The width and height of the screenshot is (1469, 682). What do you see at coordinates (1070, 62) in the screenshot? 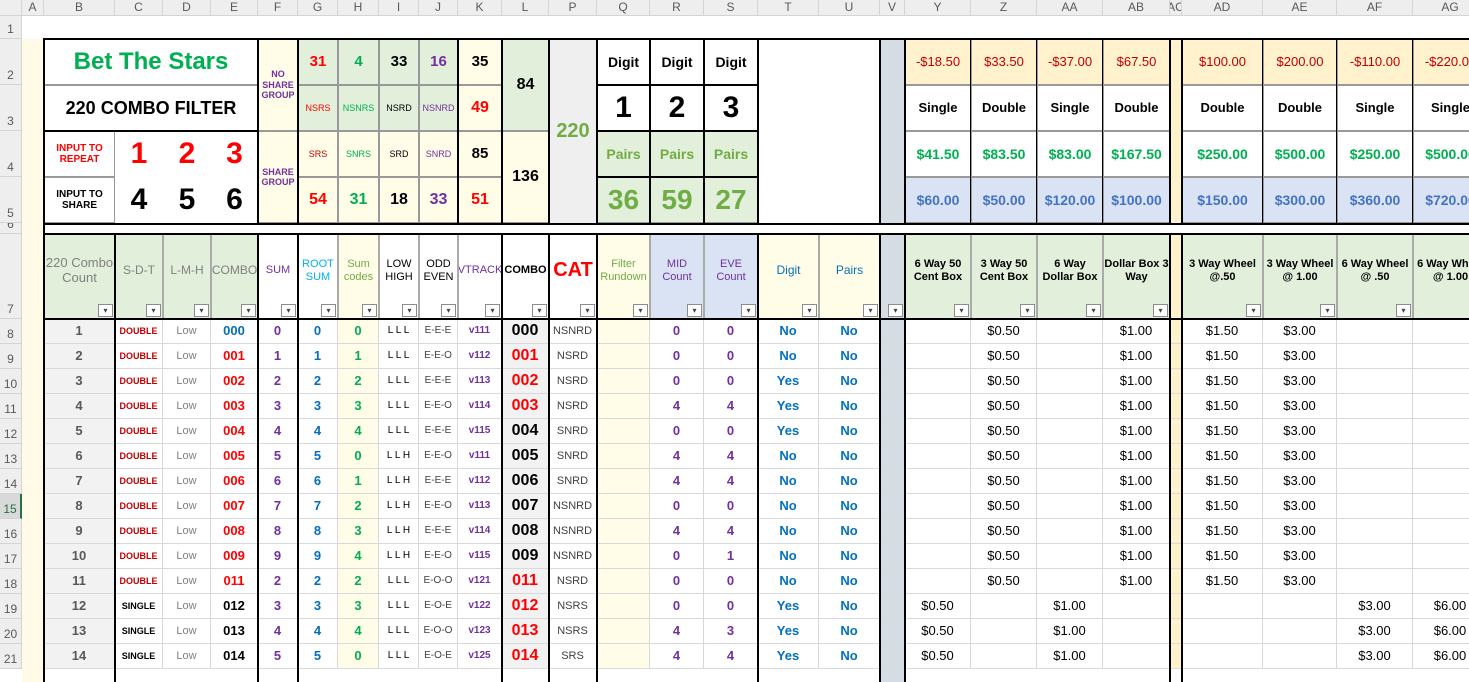
I see `profit-value: -$37.00` at bounding box center [1070, 62].